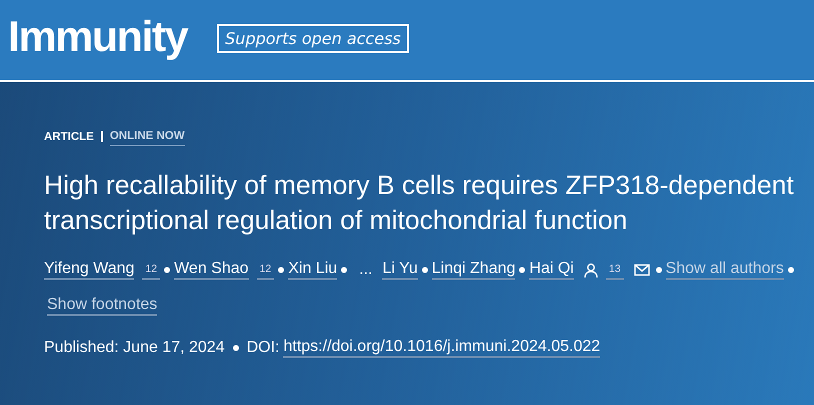 The height and width of the screenshot is (405, 814). I want to click on doi-link: https://doi.org/10.1016/j.immuni.2024.05.022, so click(441, 348).